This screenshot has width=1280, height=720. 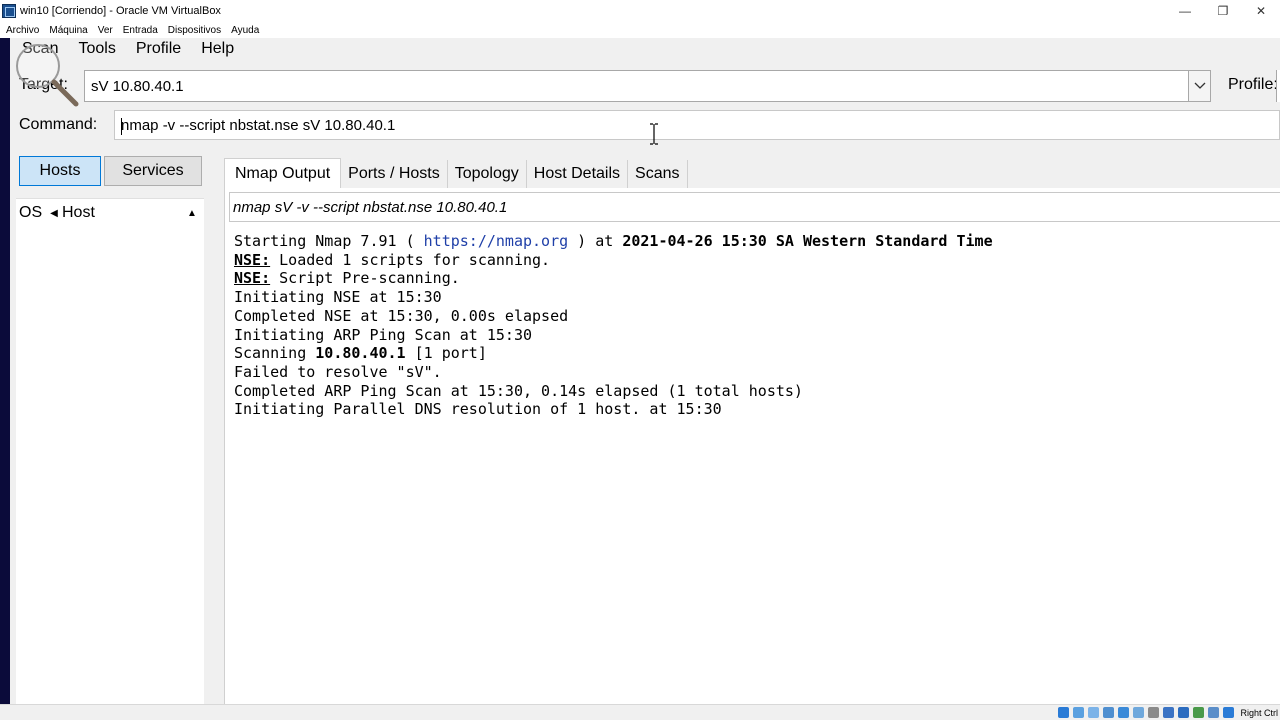 What do you see at coordinates (194, 30) in the screenshot?
I see `vbox-menu-dispositivos: Dispositivos` at bounding box center [194, 30].